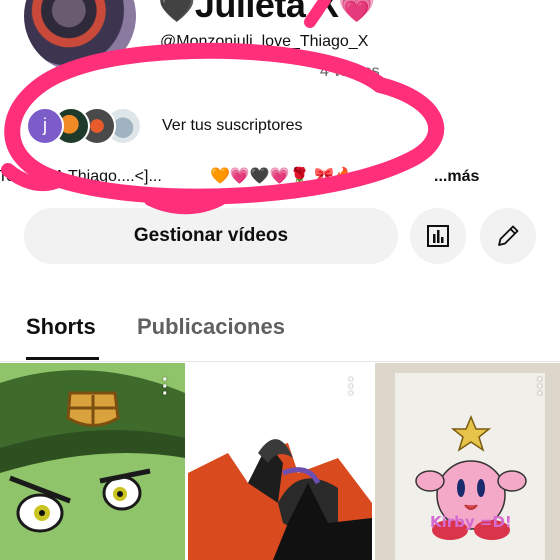 Image resolution: width=560 pixels, height=560 pixels. I want to click on tab-posts: Publicaciones, so click(211, 327).